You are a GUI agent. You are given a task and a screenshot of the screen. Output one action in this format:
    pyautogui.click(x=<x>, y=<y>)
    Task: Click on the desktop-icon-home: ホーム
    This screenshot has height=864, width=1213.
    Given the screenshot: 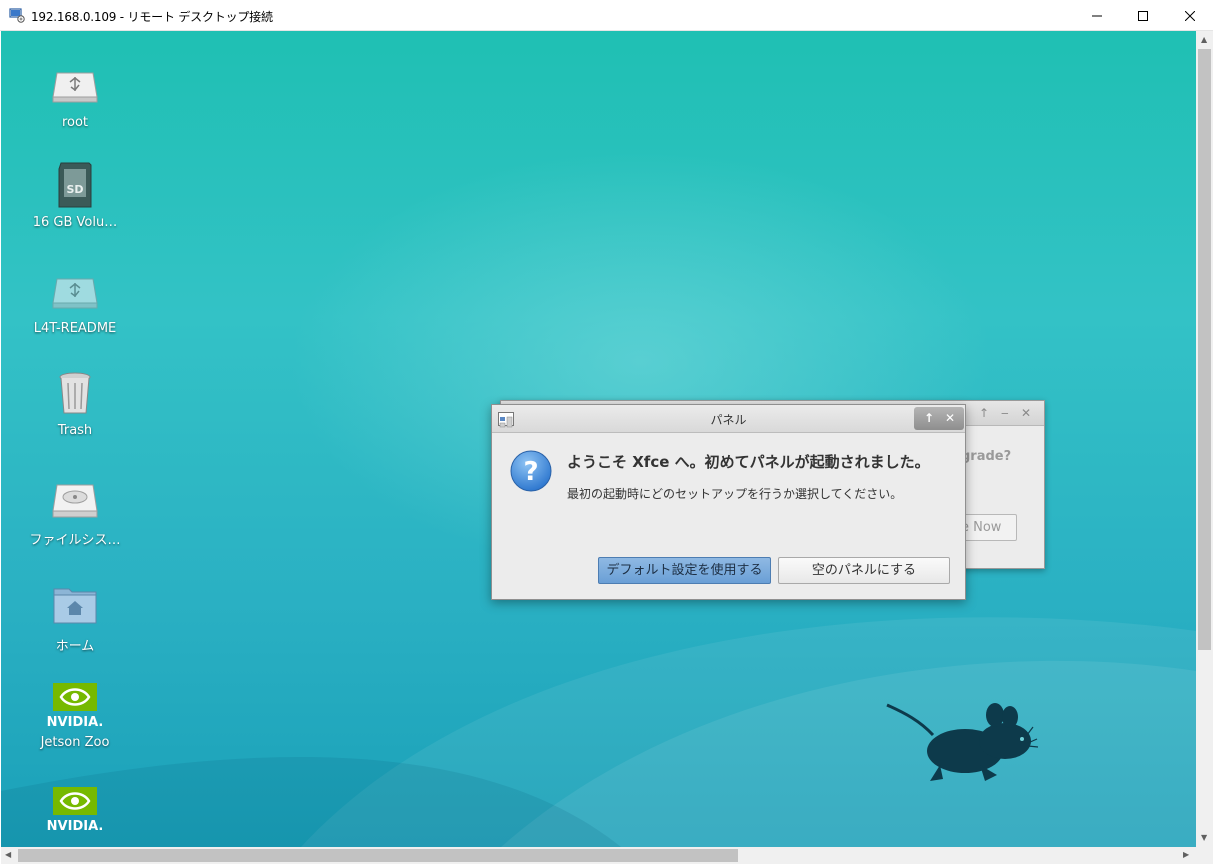 What is the action you would take?
    pyautogui.click(x=75, y=617)
    